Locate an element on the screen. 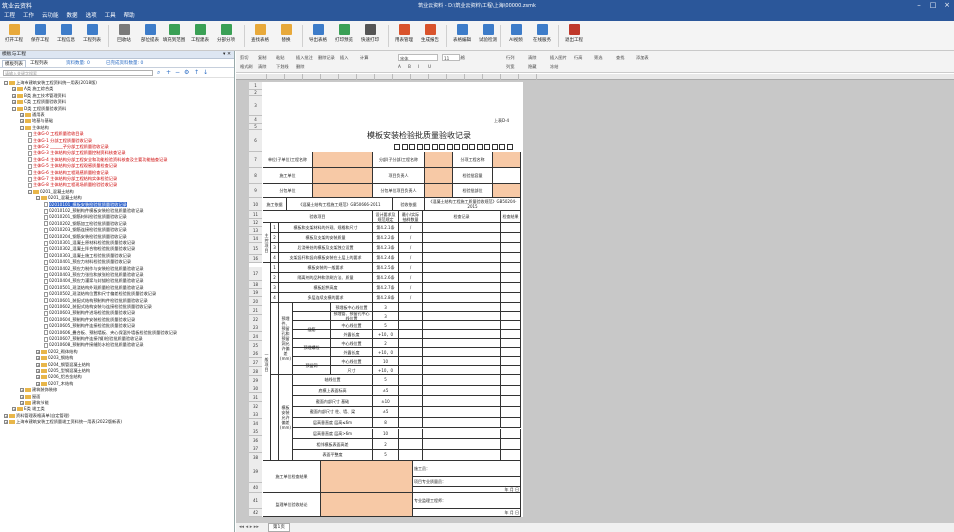 This screenshot has height=532, width=954. row-number: 9 is located at coordinates (255, 191).